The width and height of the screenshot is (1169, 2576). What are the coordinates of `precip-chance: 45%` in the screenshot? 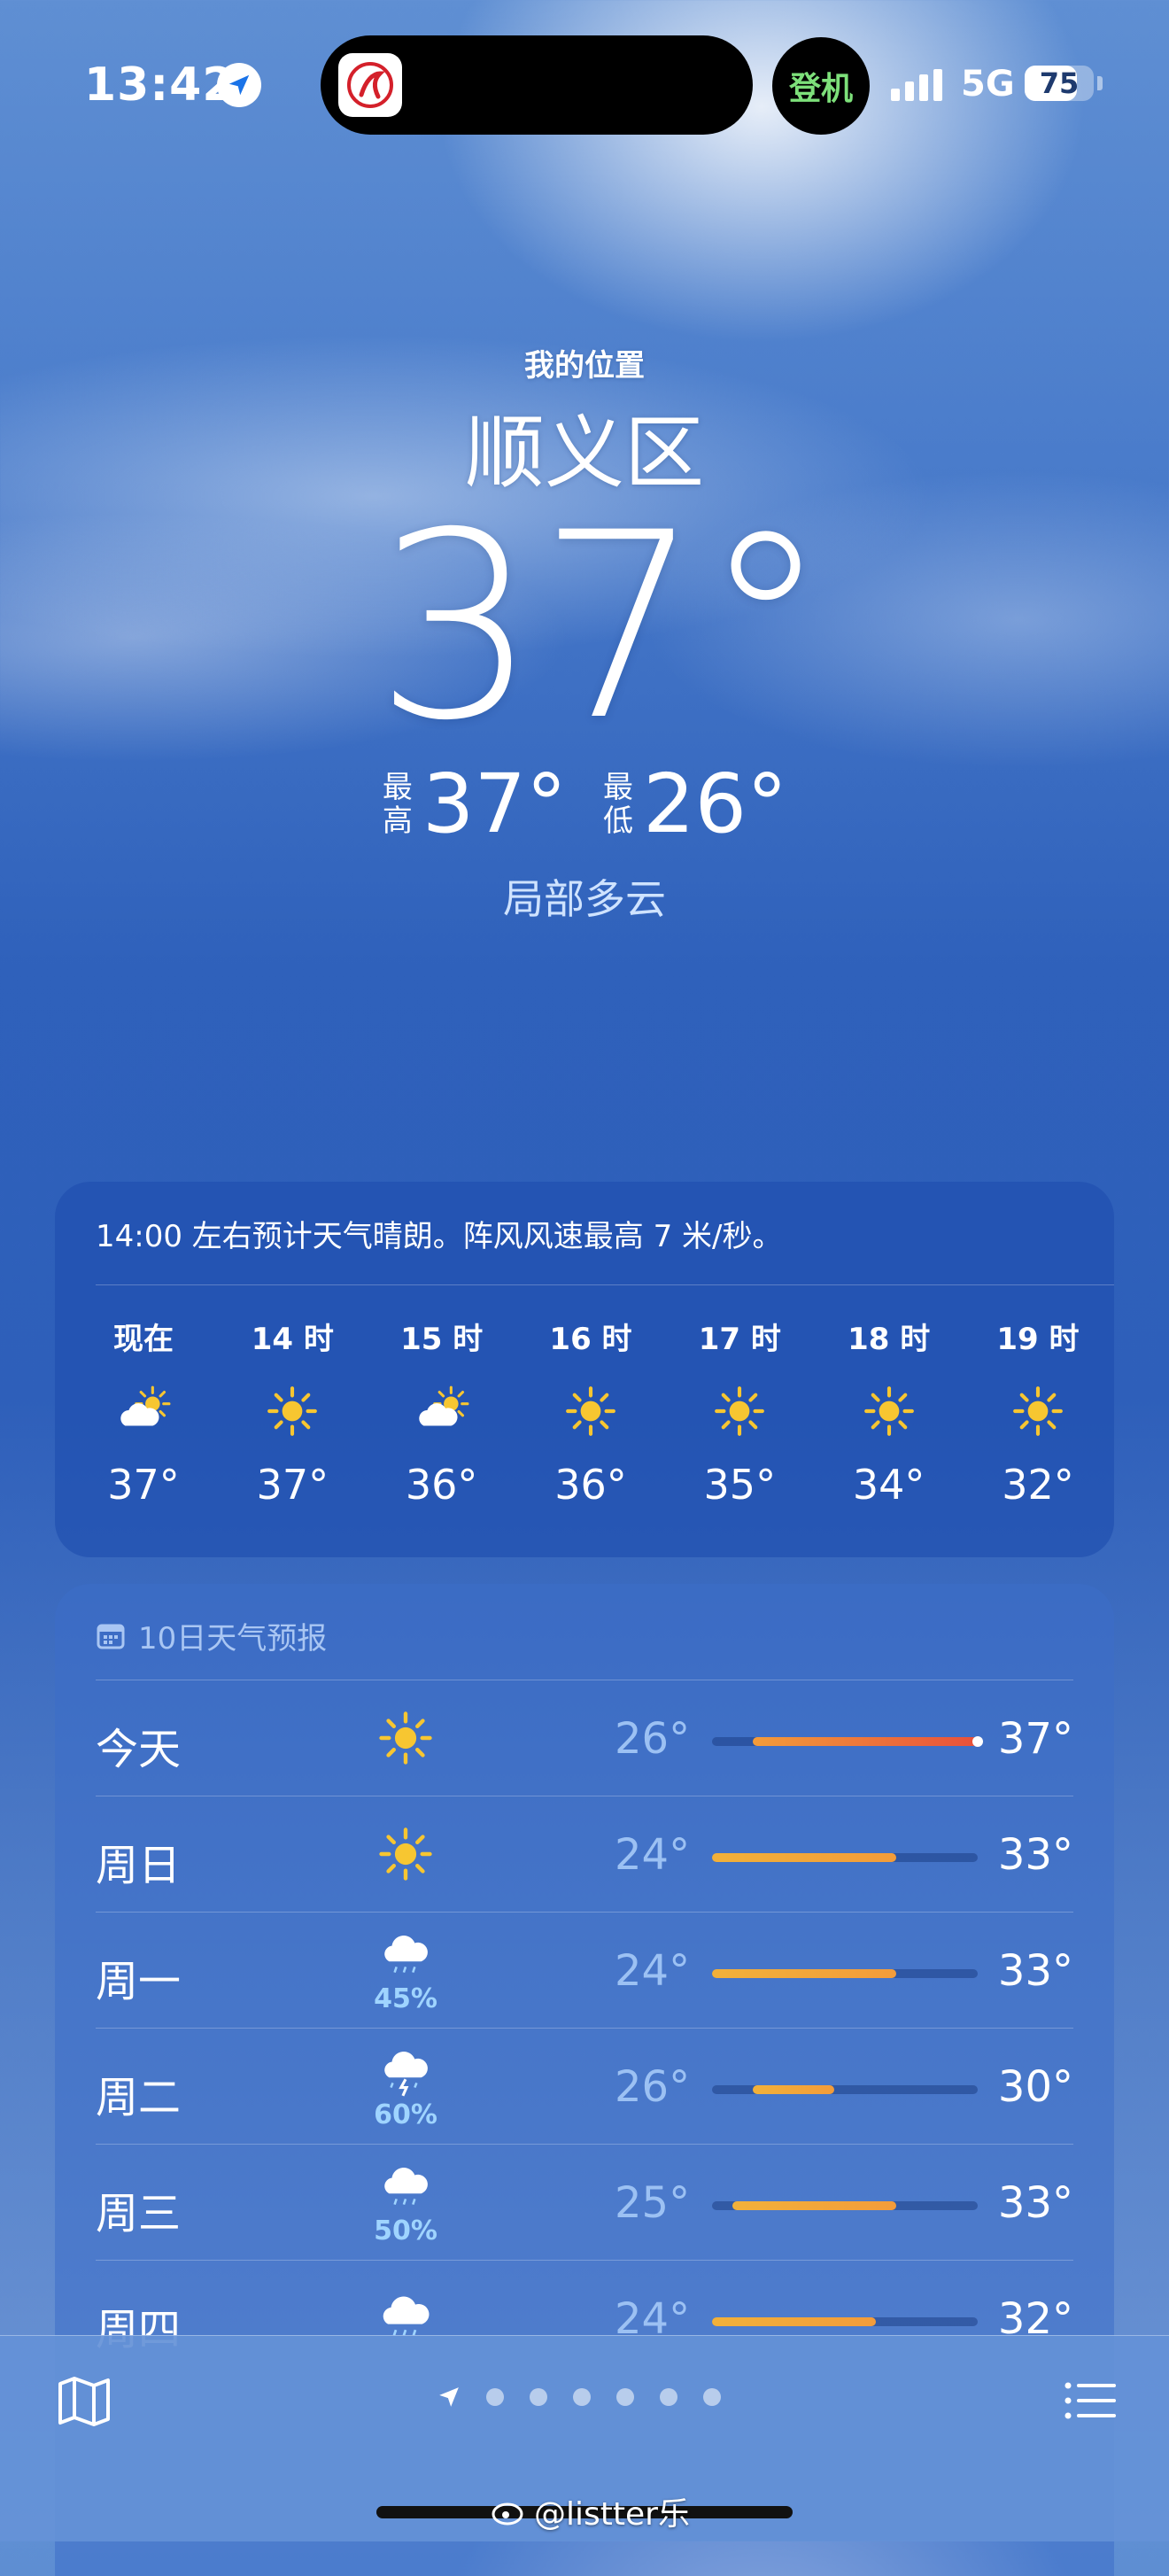 It's located at (405, 1998).